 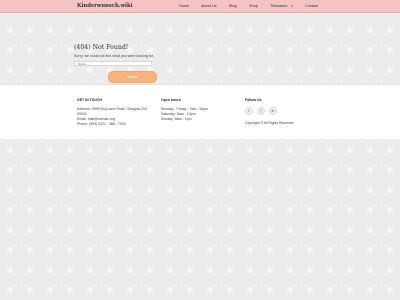 I want to click on nav-blog: Blog, so click(x=233, y=6).